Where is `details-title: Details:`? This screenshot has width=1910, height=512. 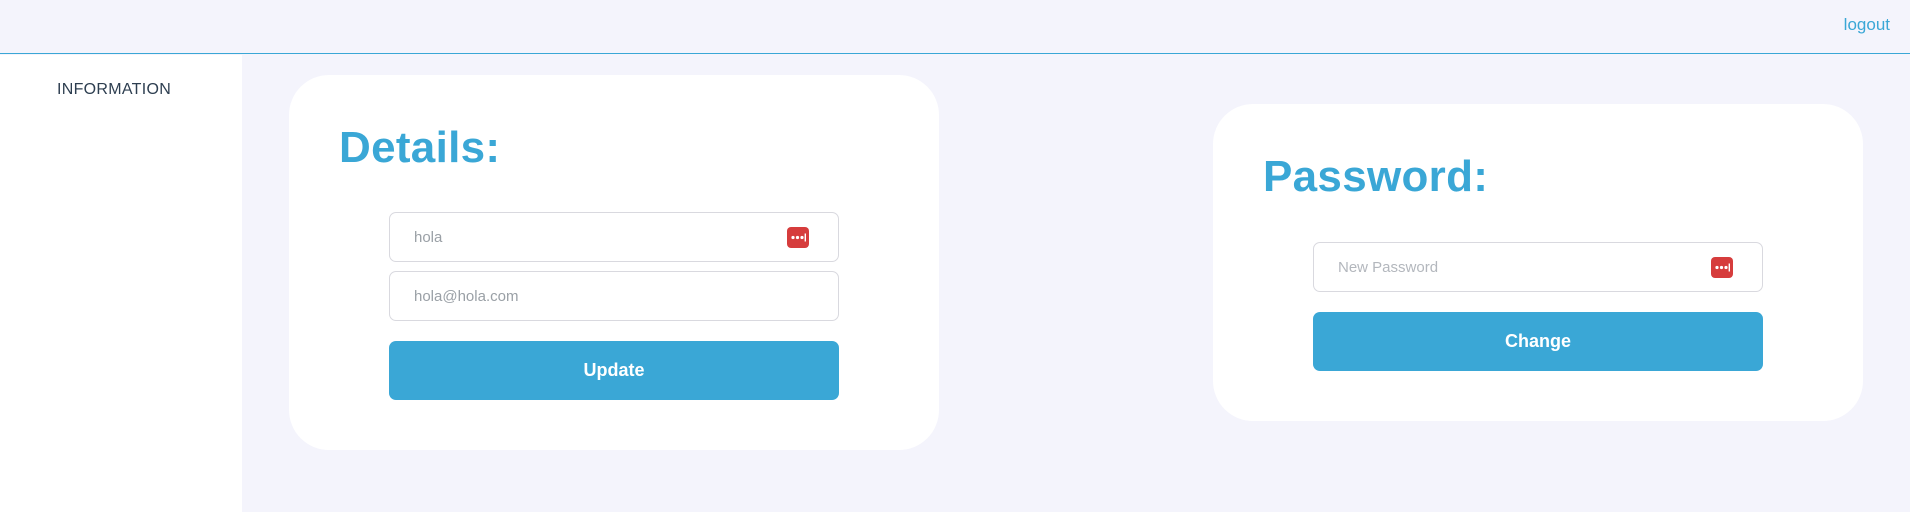 details-title: Details: is located at coordinates (420, 147).